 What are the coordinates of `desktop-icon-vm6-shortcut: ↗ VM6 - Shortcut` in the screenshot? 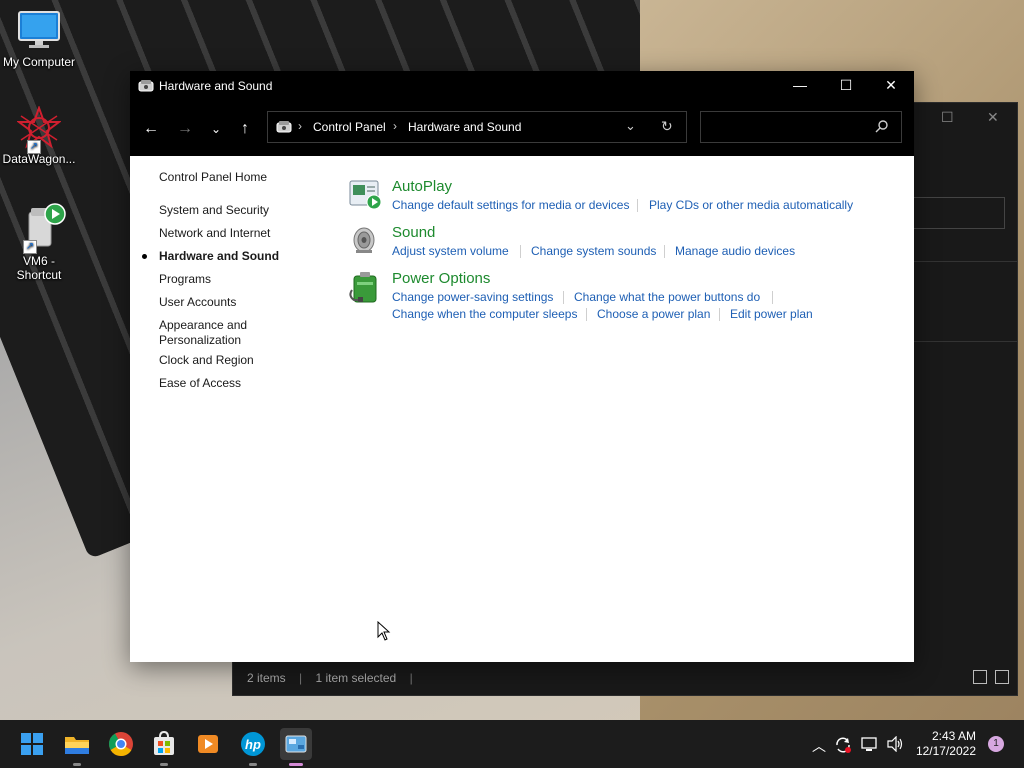 It's located at (39, 242).